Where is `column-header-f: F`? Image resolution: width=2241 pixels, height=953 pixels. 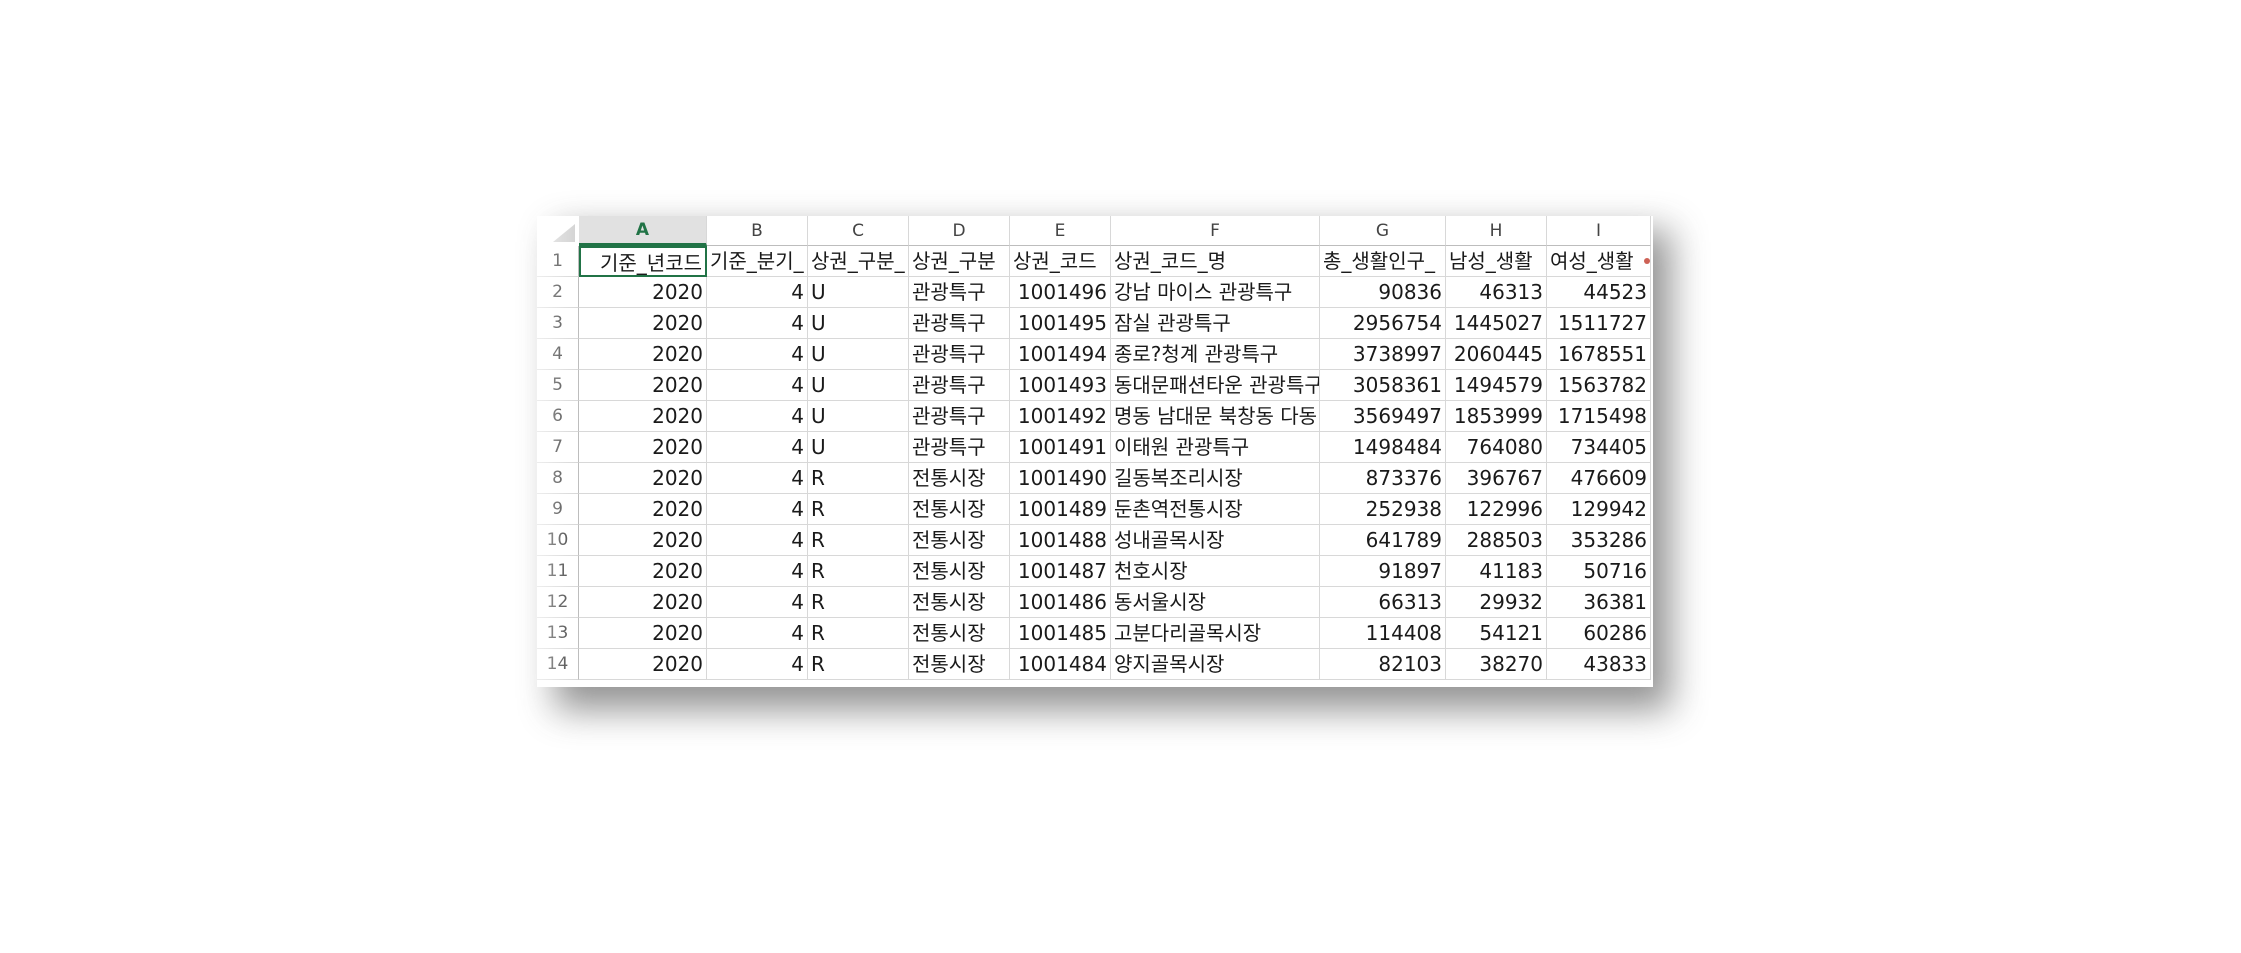 column-header-f: F is located at coordinates (1215, 231).